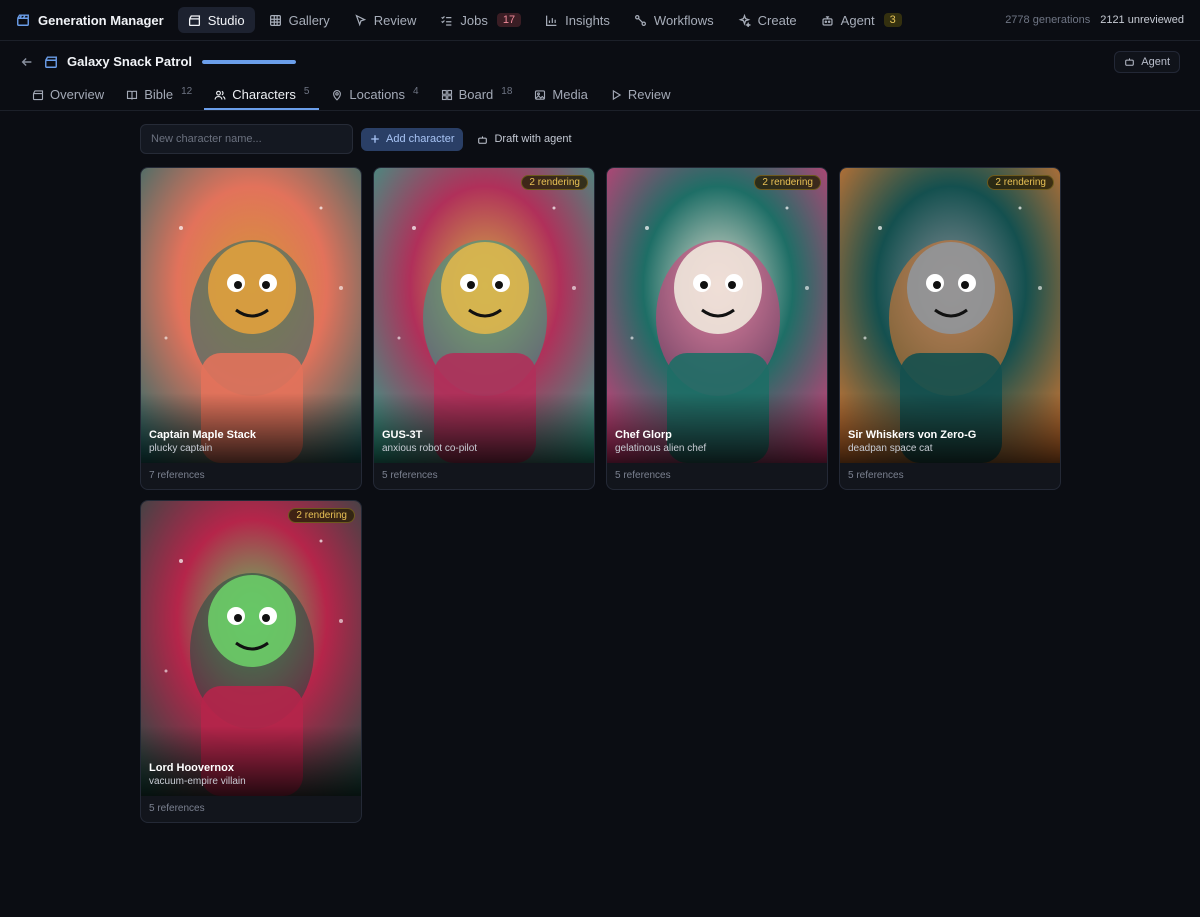 The width and height of the screenshot is (1200, 917). I want to click on jobs-count-badge: 17, so click(509, 20).